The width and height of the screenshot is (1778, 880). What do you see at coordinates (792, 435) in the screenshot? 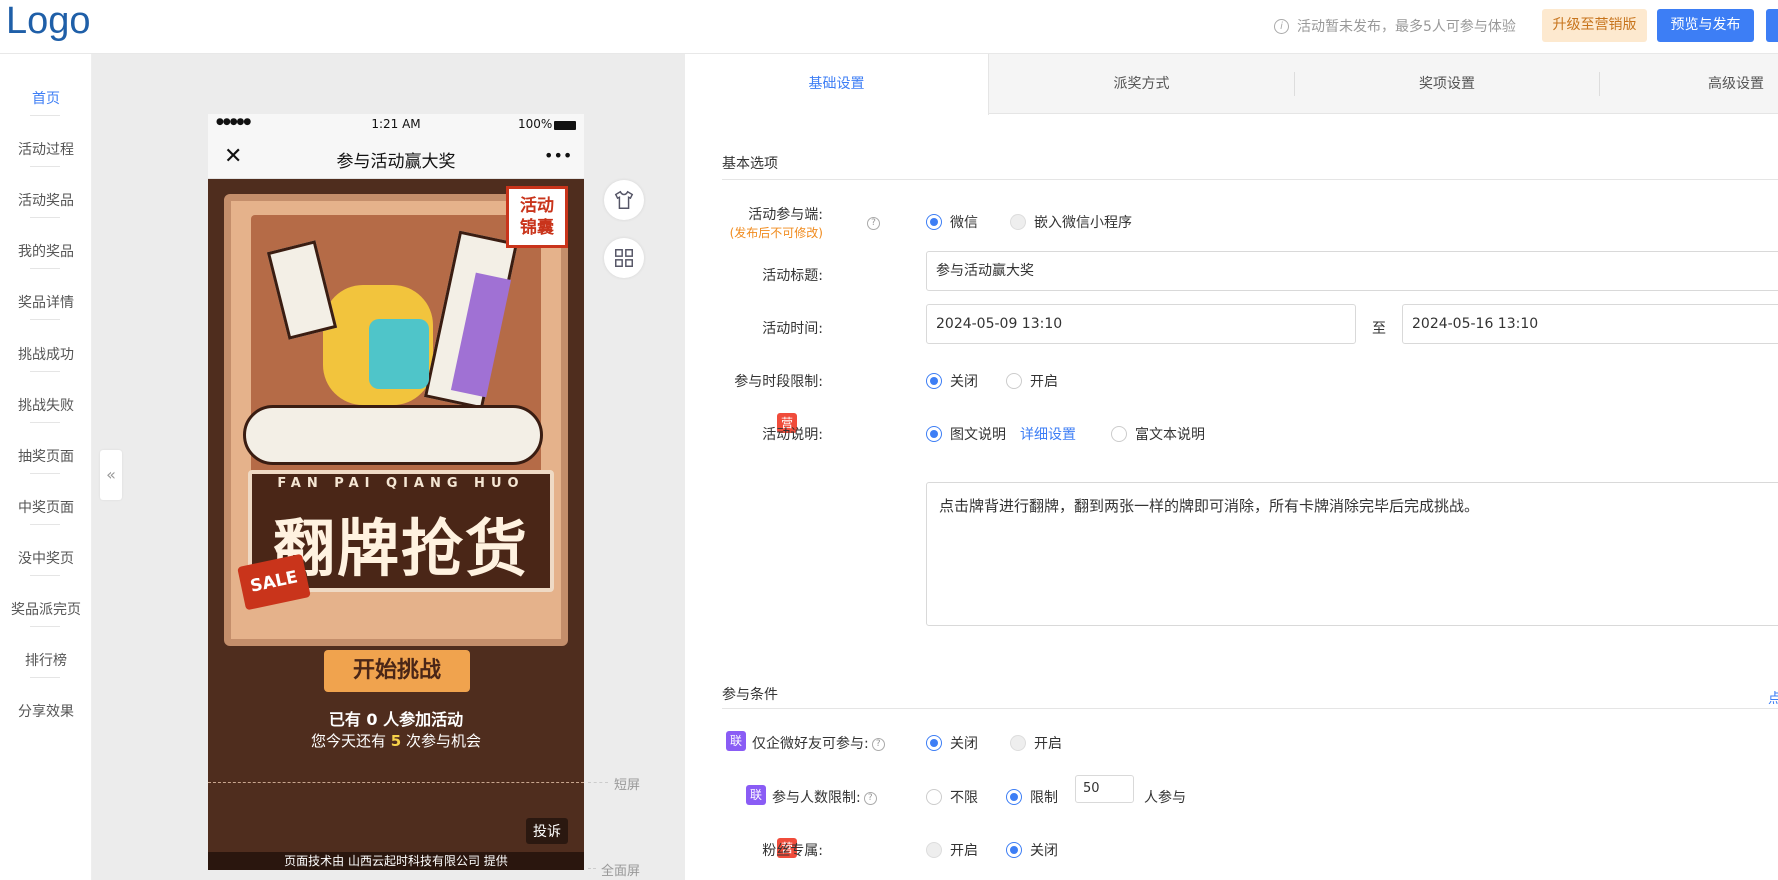
I see `description-label: 活动说明:` at bounding box center [792, 435].